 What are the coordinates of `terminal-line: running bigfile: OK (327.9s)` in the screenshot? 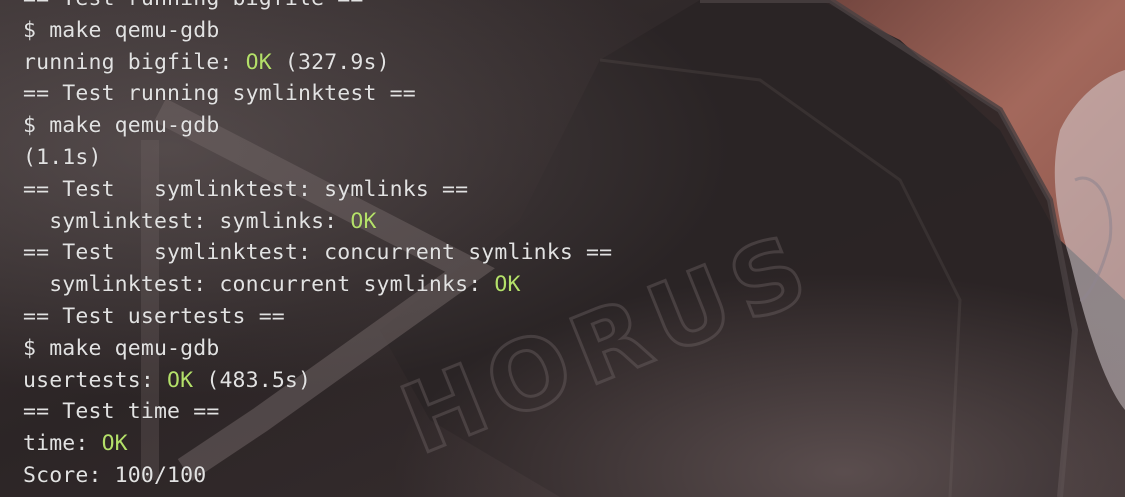 It's located at (317, 63).